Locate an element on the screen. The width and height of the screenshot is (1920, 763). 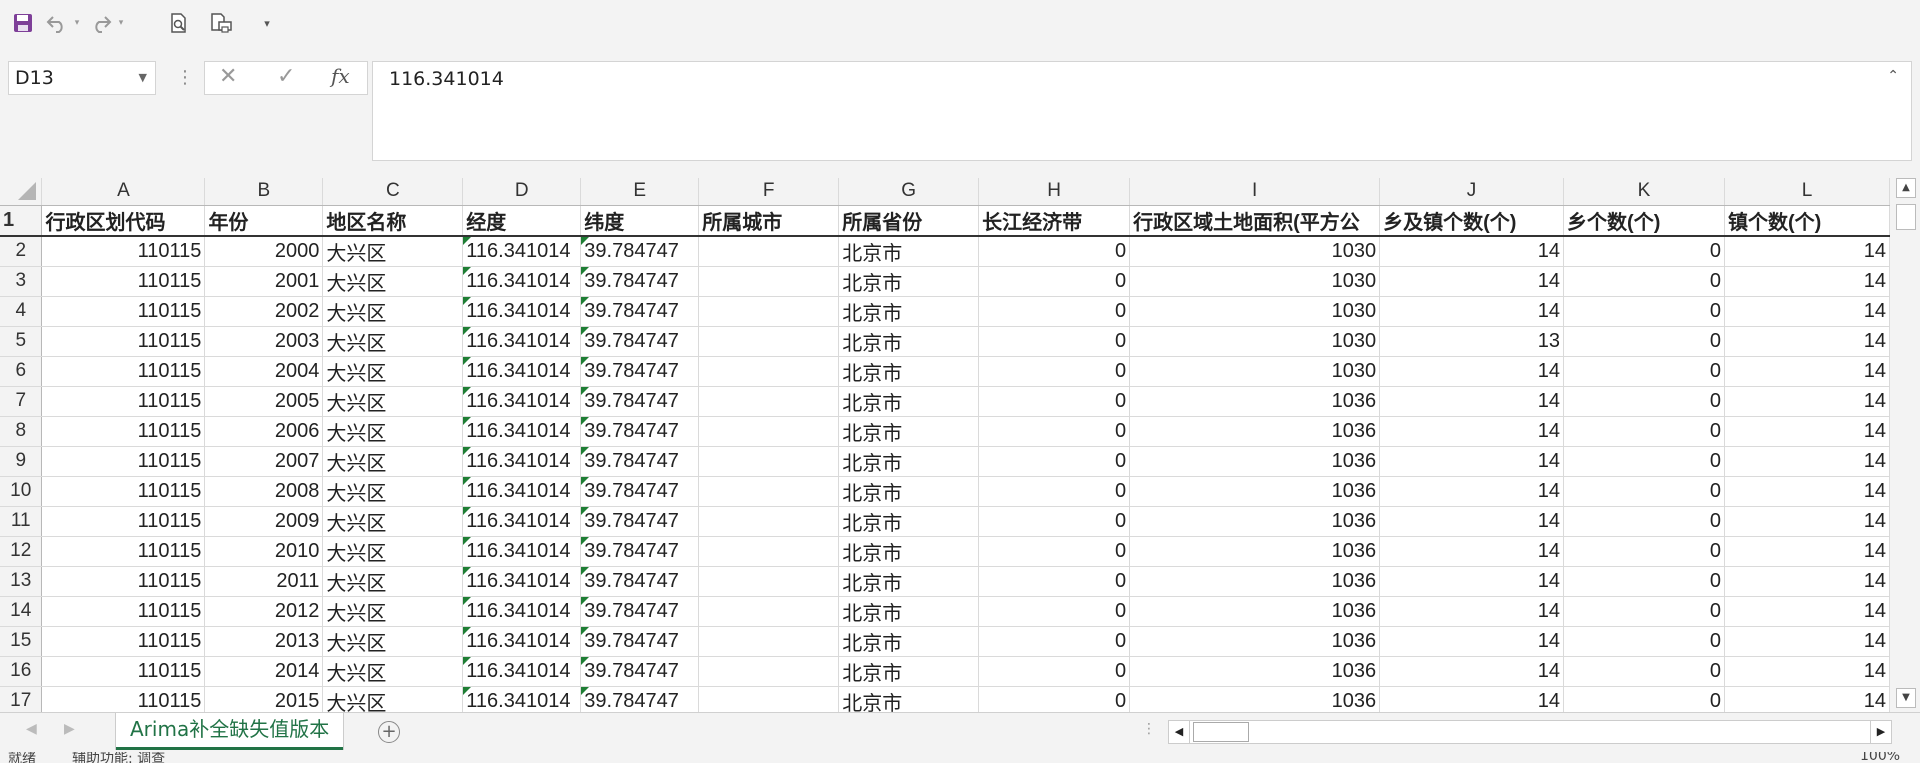
cell-year: 2014 is located at coordinates (264, 671).